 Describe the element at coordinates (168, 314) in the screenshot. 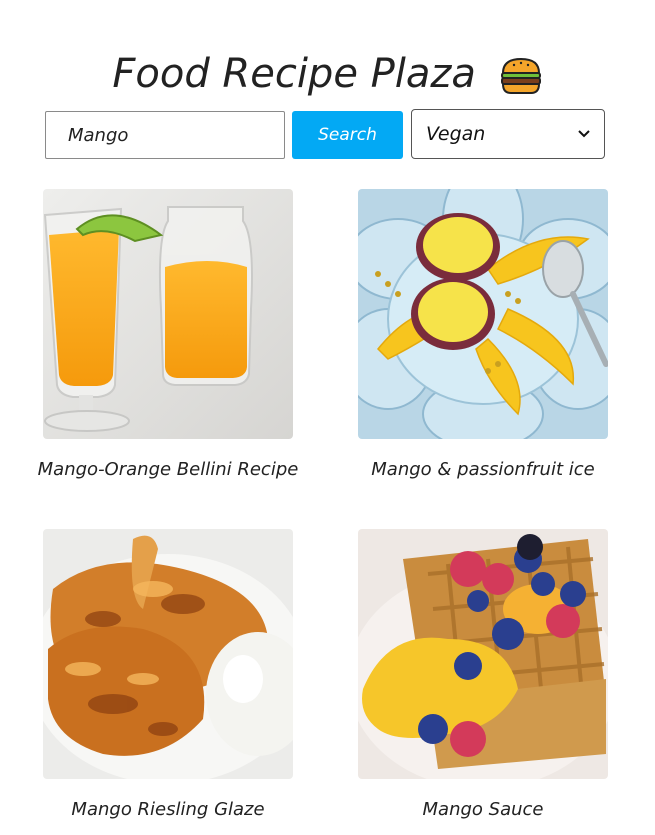

I see `mango-orange-drink-image` at that location.